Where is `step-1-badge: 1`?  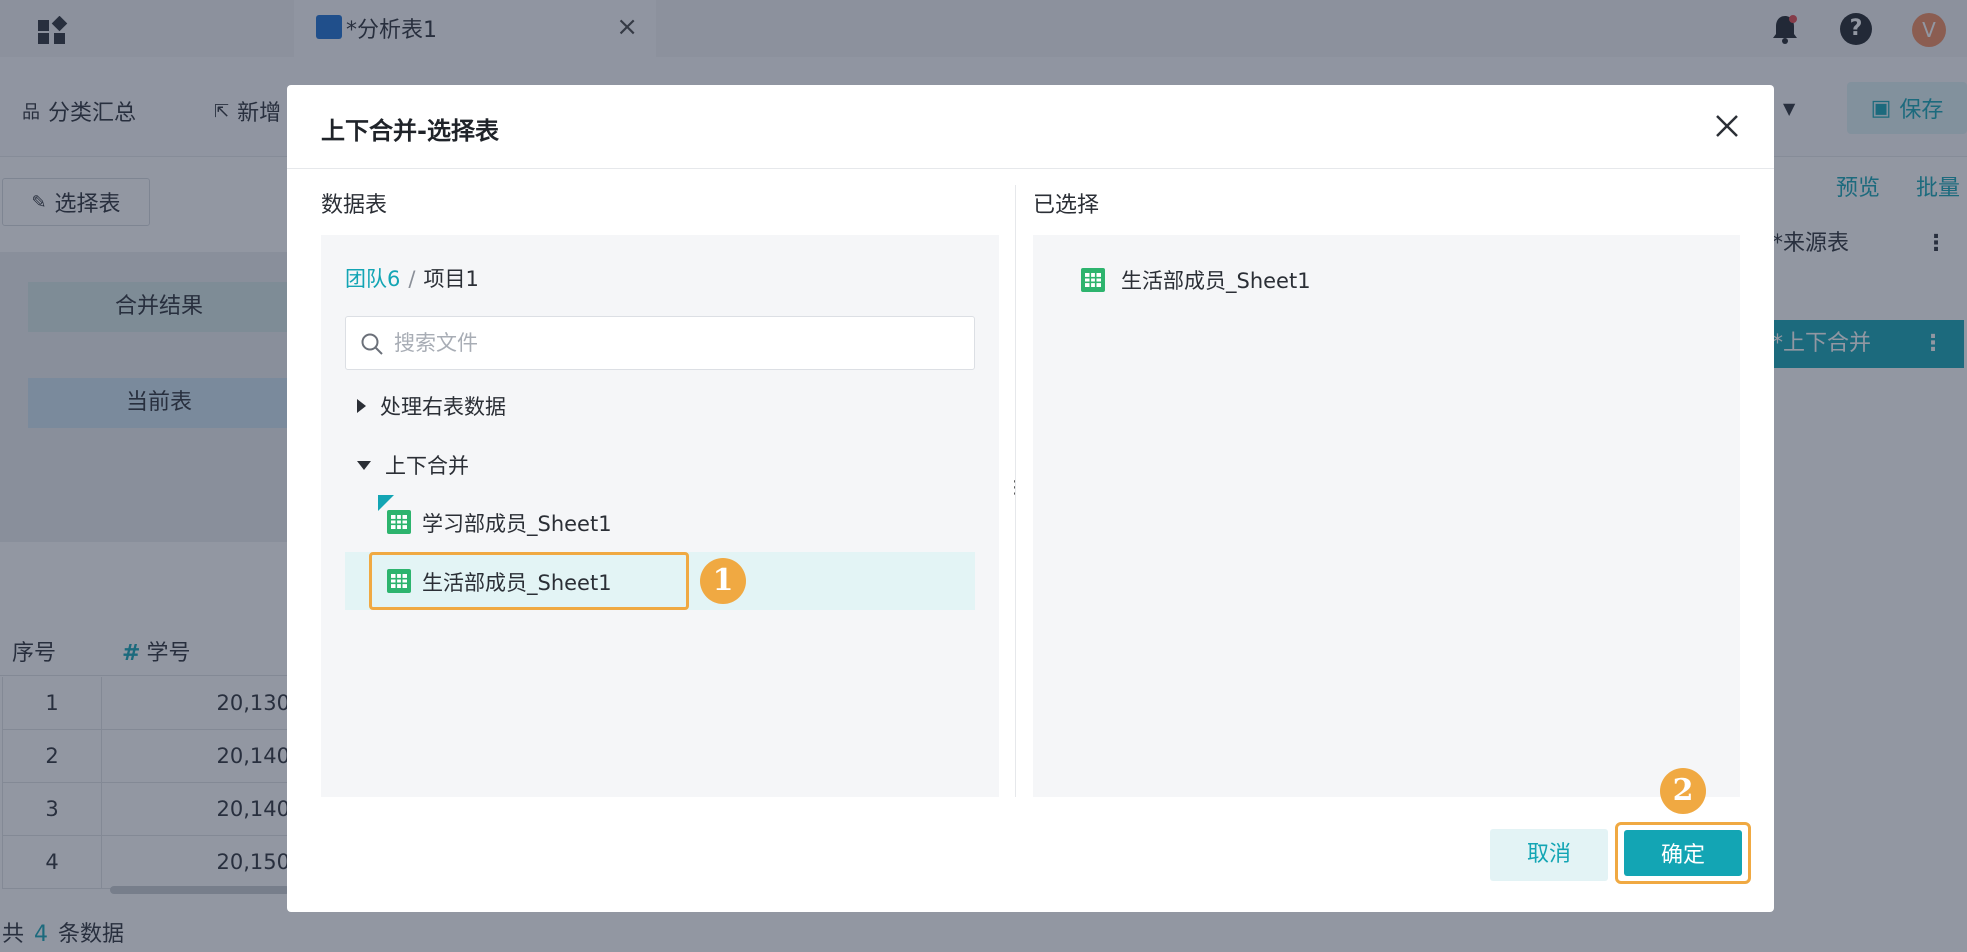
step-1-badge: 1 is located at coordinates (723, 581).